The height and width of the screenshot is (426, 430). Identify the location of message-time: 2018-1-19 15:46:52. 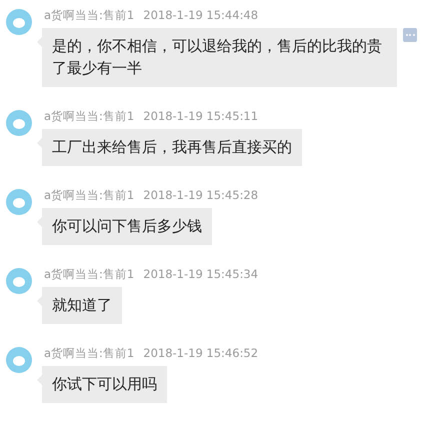
(200, 353).